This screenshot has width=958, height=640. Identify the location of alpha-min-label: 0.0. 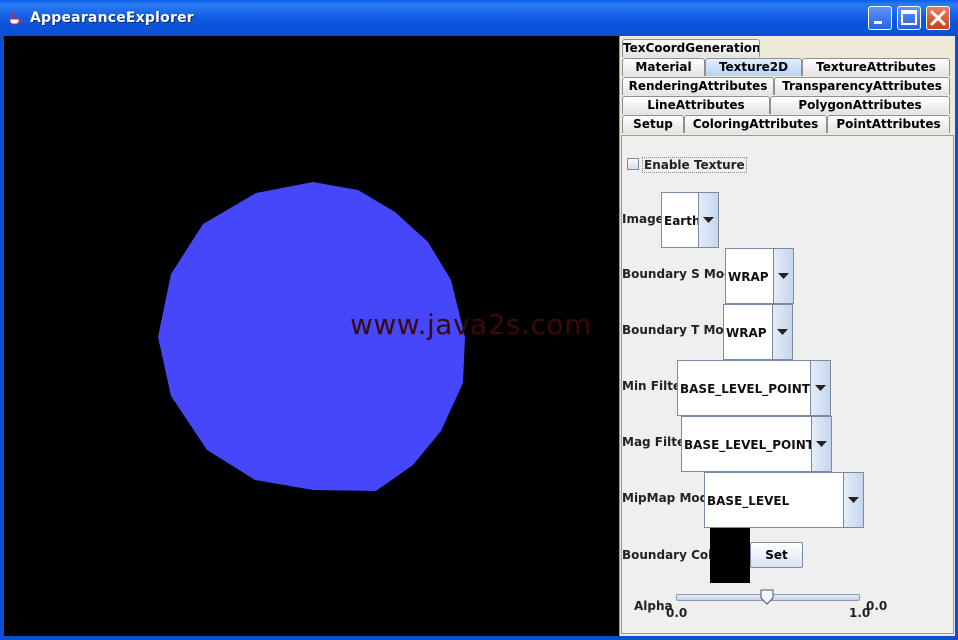
(677, 613).